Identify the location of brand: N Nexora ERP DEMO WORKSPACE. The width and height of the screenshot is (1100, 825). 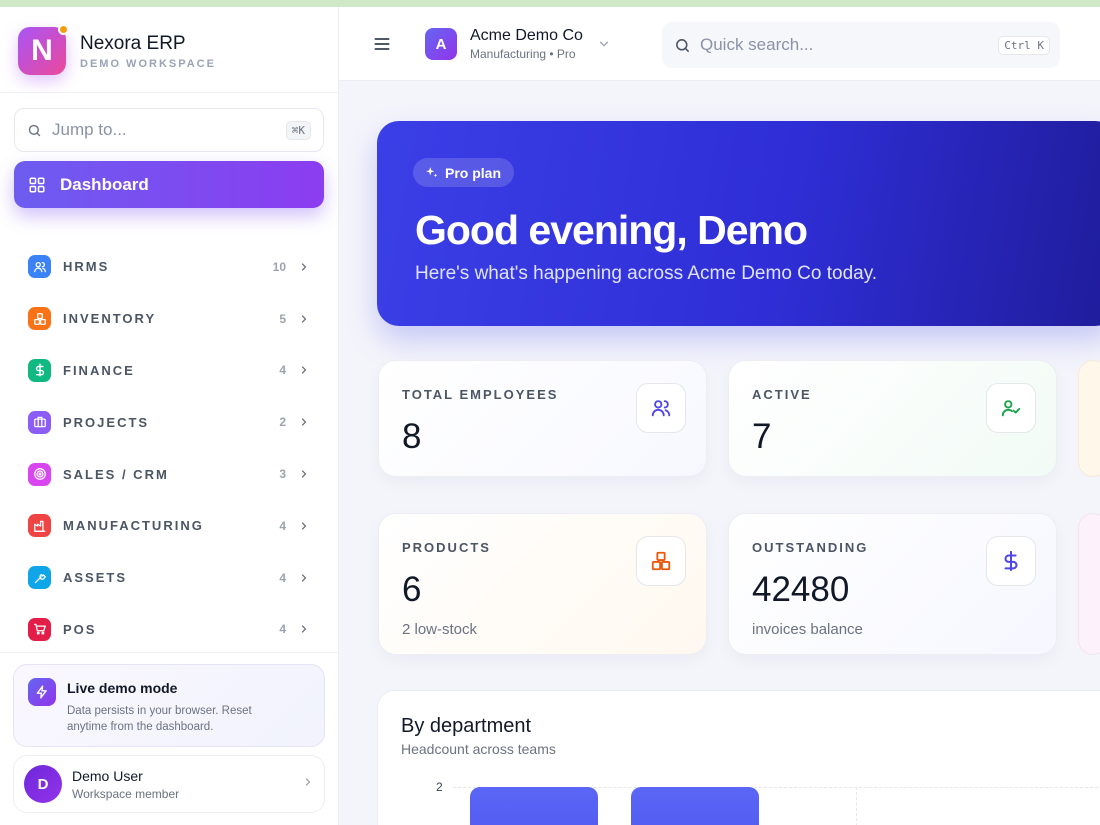
(117, 49).